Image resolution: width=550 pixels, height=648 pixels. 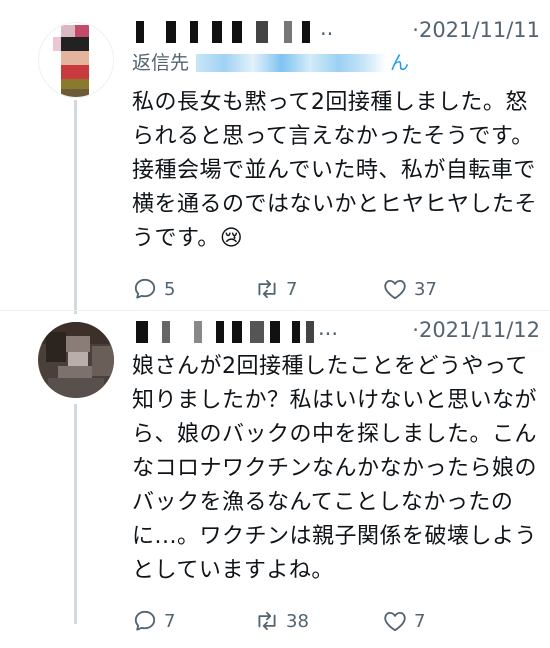 I want to click on retweet-count: 7, so click(x=292, y=289).